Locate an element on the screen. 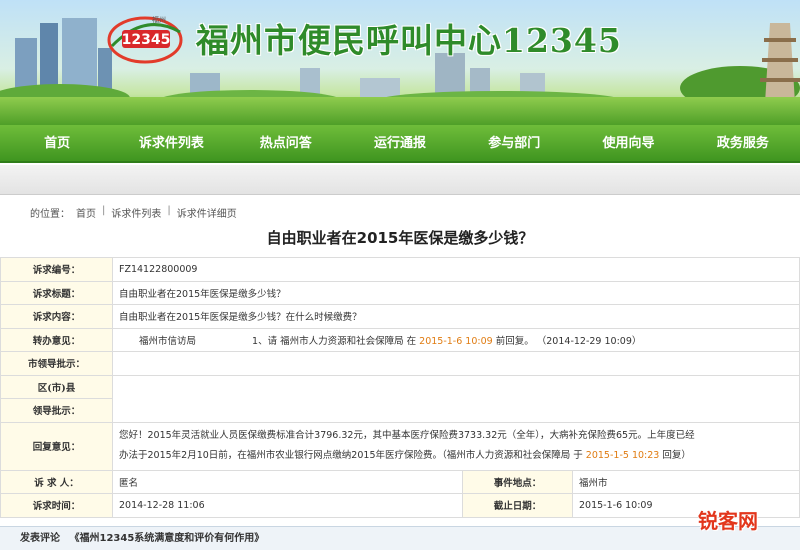 The image size is (800, 550). deadline-value: 2015-1-6 10:09 is located at coordinates (686, 505).